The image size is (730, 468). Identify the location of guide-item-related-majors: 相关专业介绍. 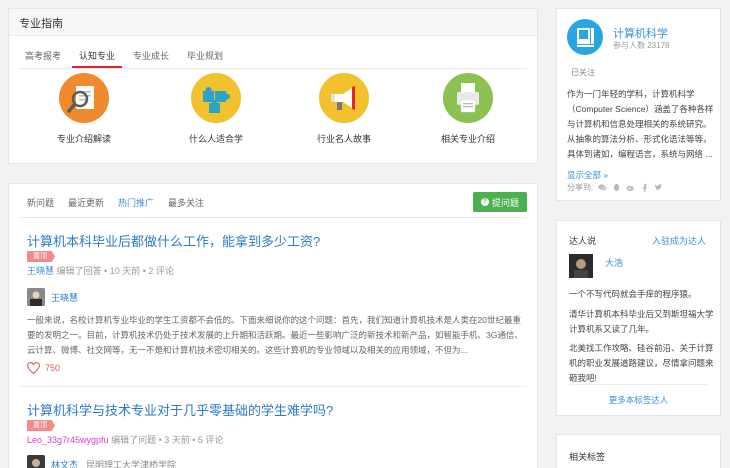
(468, 109).